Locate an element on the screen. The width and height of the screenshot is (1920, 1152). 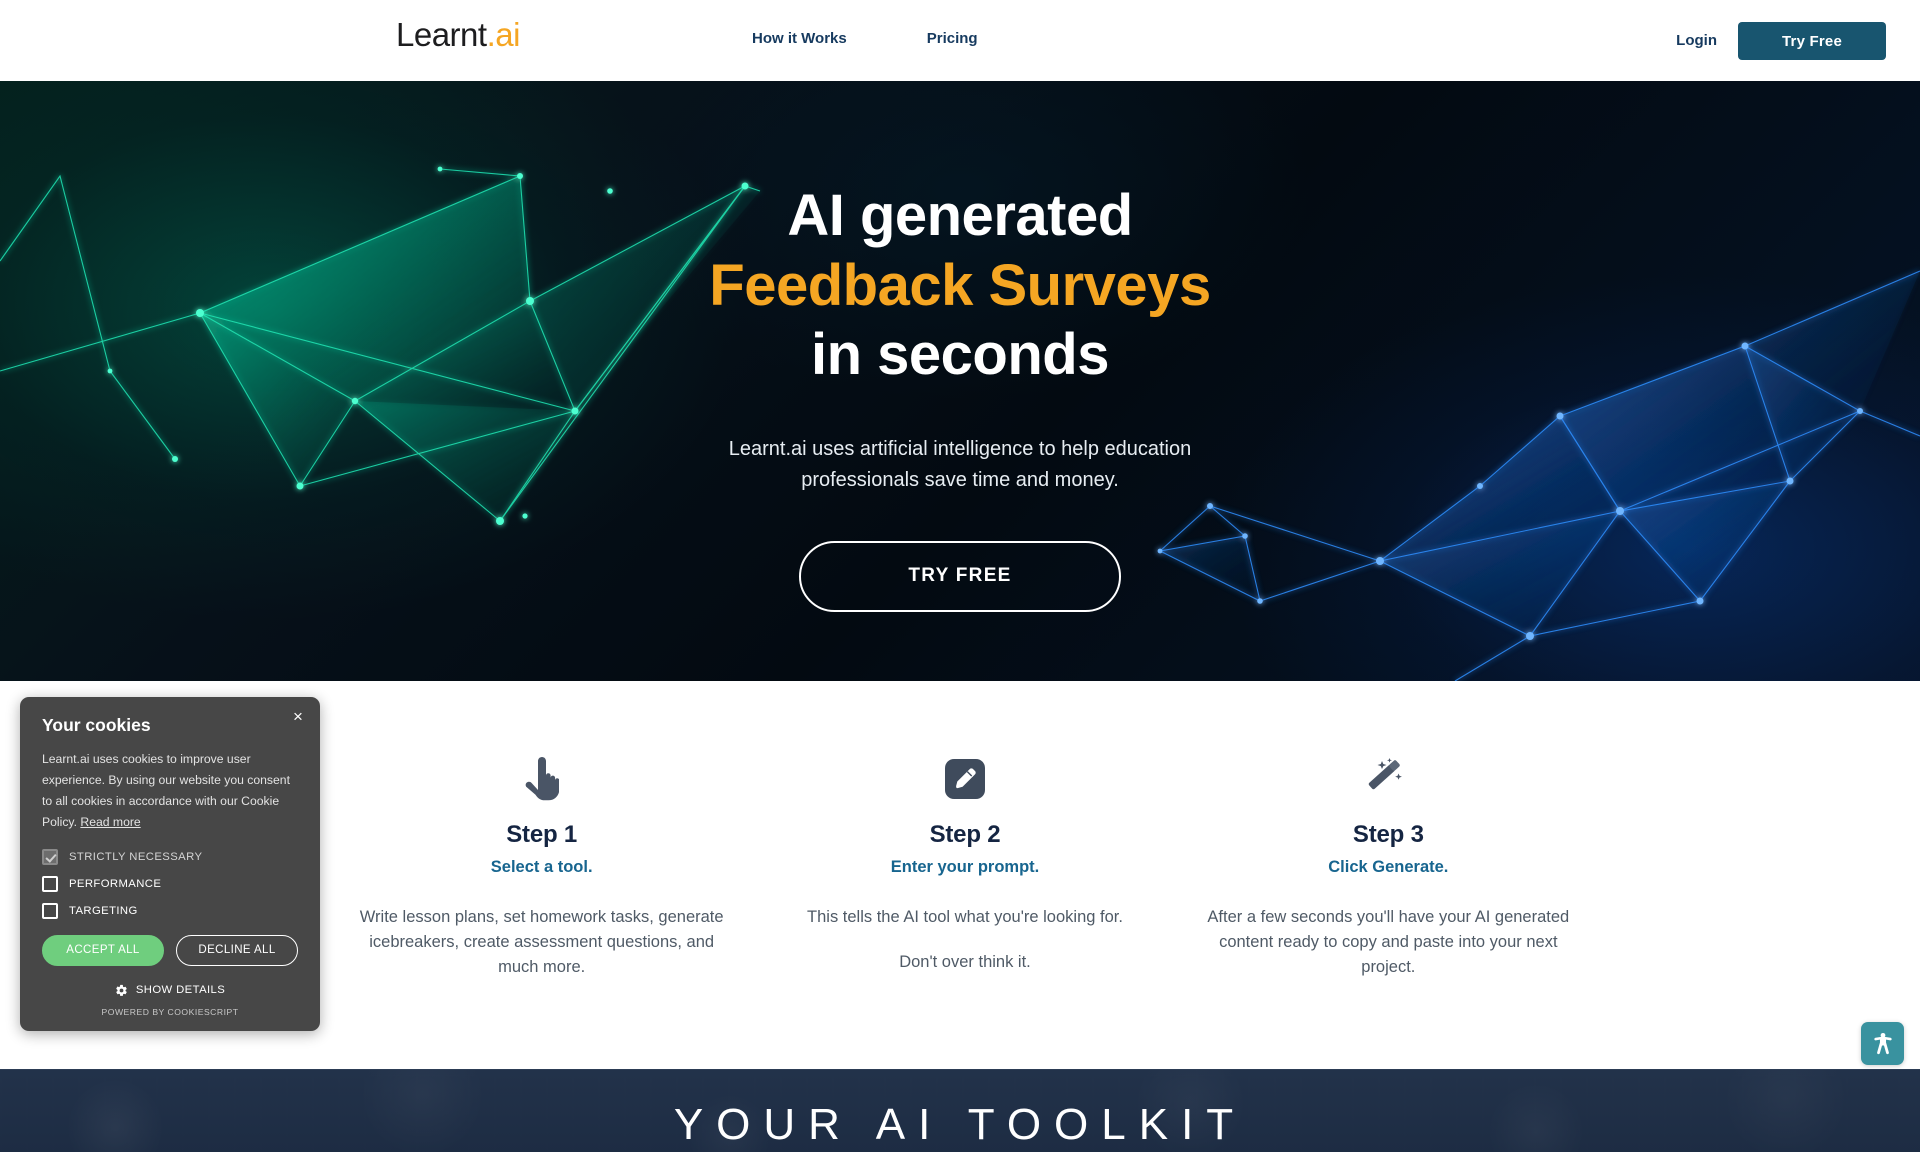
pencil-edit-icon is located at coordinates (964, 779).